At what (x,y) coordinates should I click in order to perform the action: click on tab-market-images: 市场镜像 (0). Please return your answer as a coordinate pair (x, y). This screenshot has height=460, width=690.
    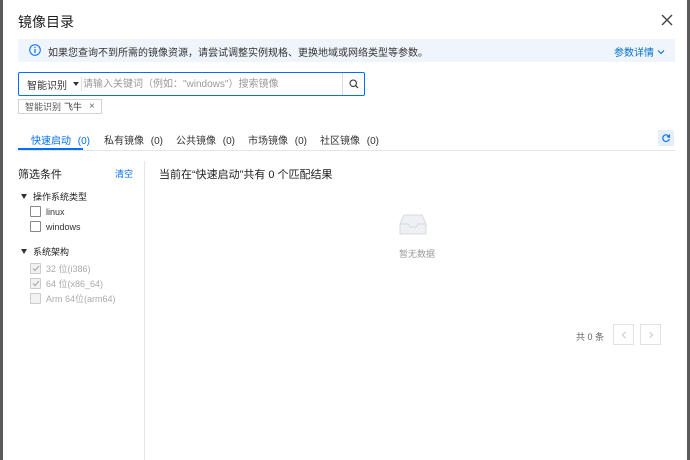
    Looking at the image, I should click on (277, 139).